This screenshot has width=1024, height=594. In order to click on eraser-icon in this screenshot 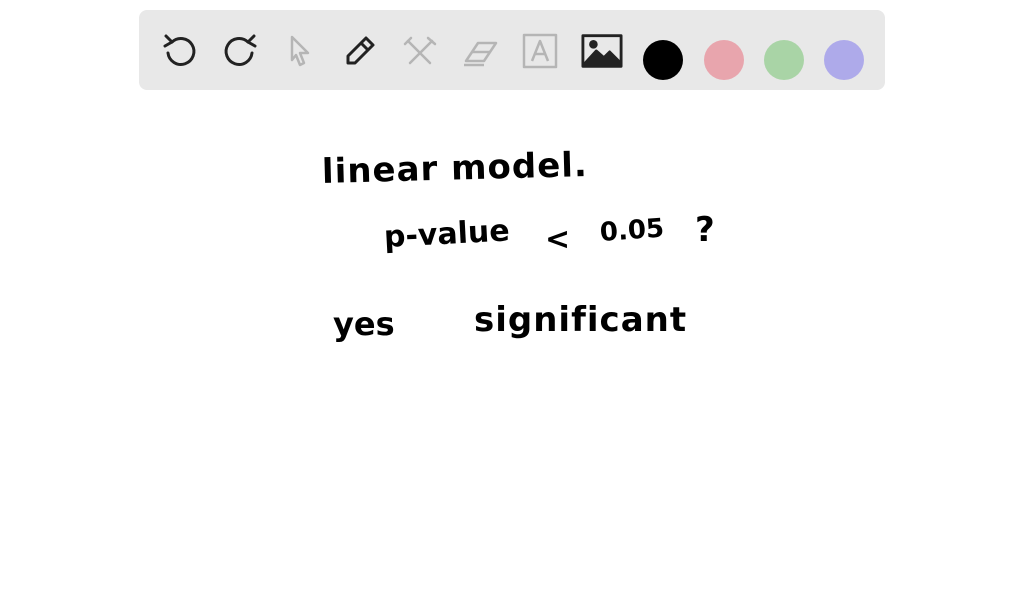, I will do `click(480, 51)`.